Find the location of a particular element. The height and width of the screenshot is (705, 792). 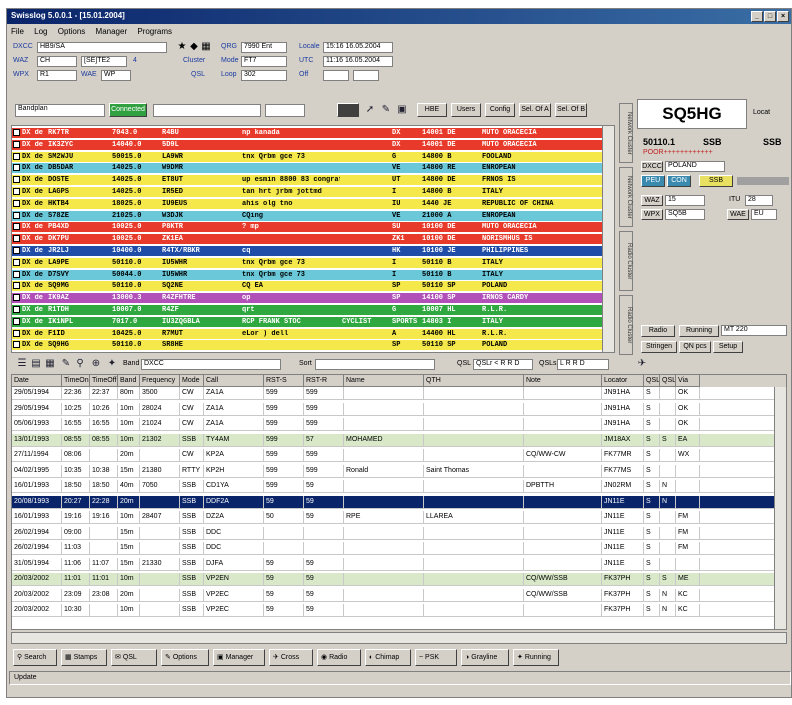

list-icon: ☰ is located at coordinates (22, 364).